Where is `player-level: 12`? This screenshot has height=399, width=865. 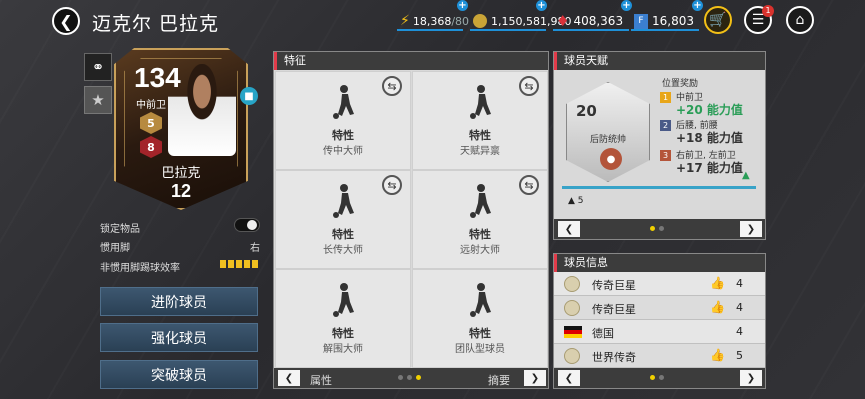 player-level: 12 is located at coordinates (181, 191).